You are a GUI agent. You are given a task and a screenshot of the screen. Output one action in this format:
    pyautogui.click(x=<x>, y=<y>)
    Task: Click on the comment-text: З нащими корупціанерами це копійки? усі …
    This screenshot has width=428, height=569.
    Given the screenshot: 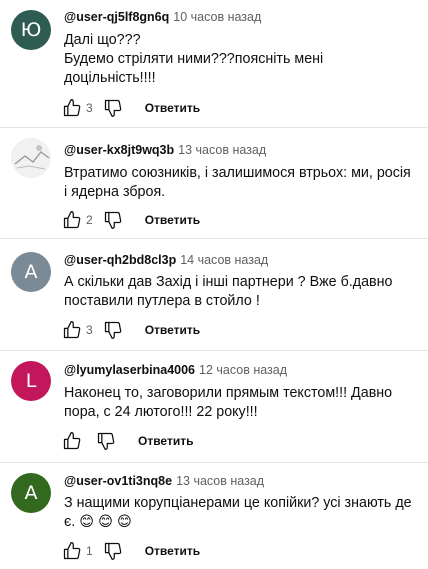 What is the action you would take?
    pyautogui.click(x=238, y=512)
    